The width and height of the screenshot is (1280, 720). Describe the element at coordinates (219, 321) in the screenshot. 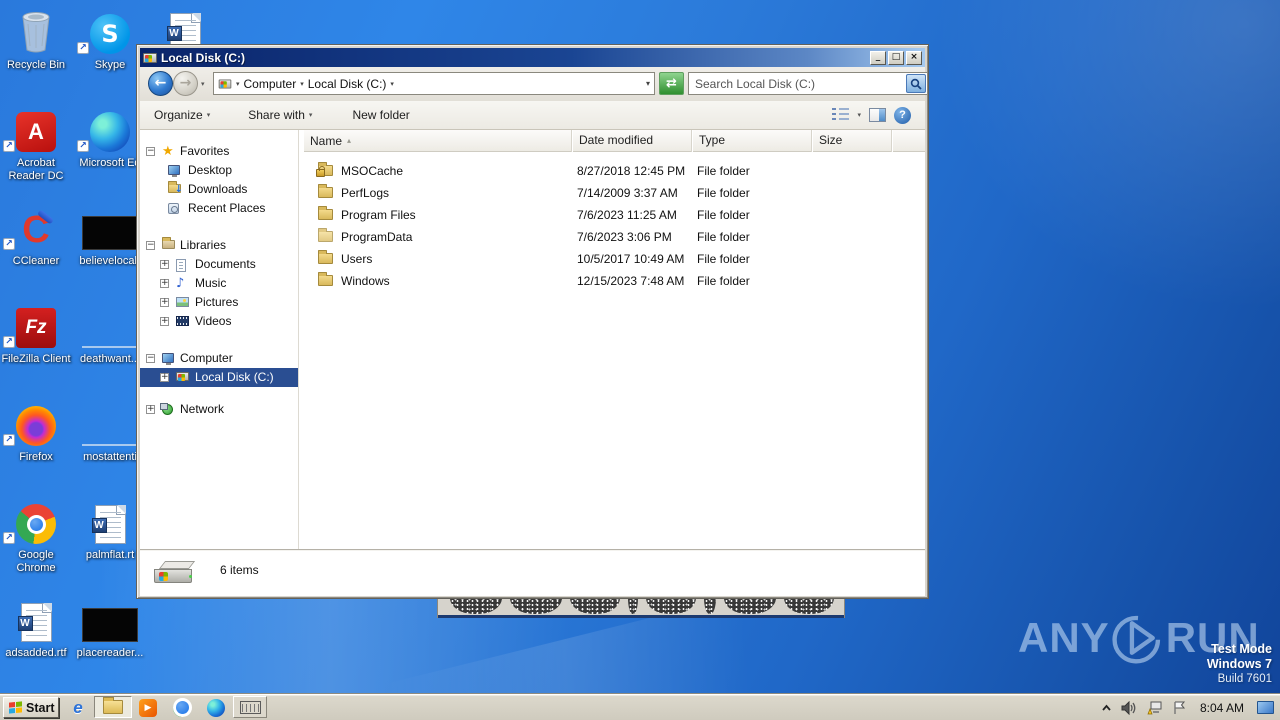

I see `sidebar-item-videos: + Videos` at that location.